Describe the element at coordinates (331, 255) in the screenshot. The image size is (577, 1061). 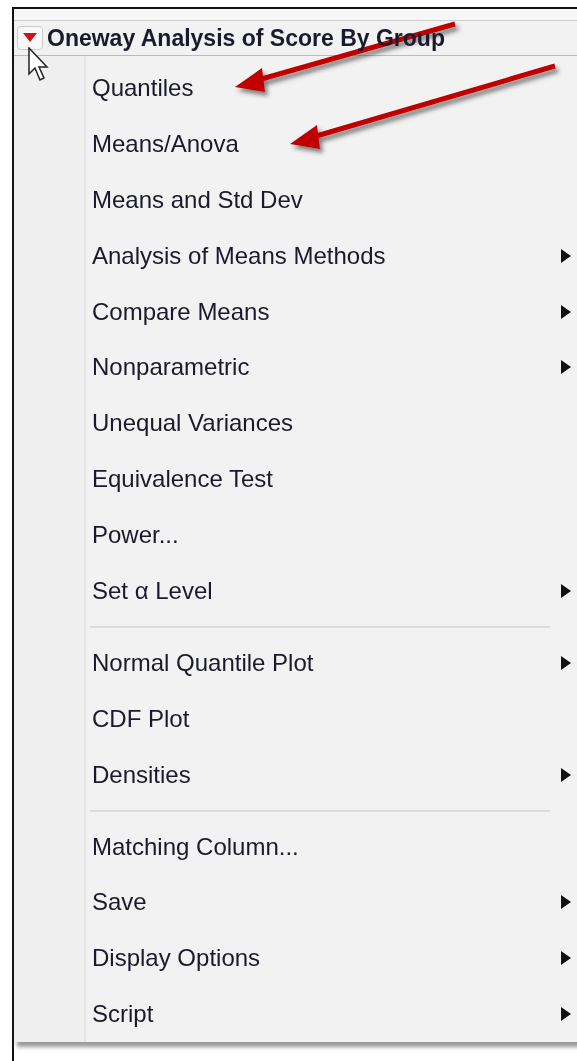
I see `menu-item: Analysis of Means Methods` at that location.